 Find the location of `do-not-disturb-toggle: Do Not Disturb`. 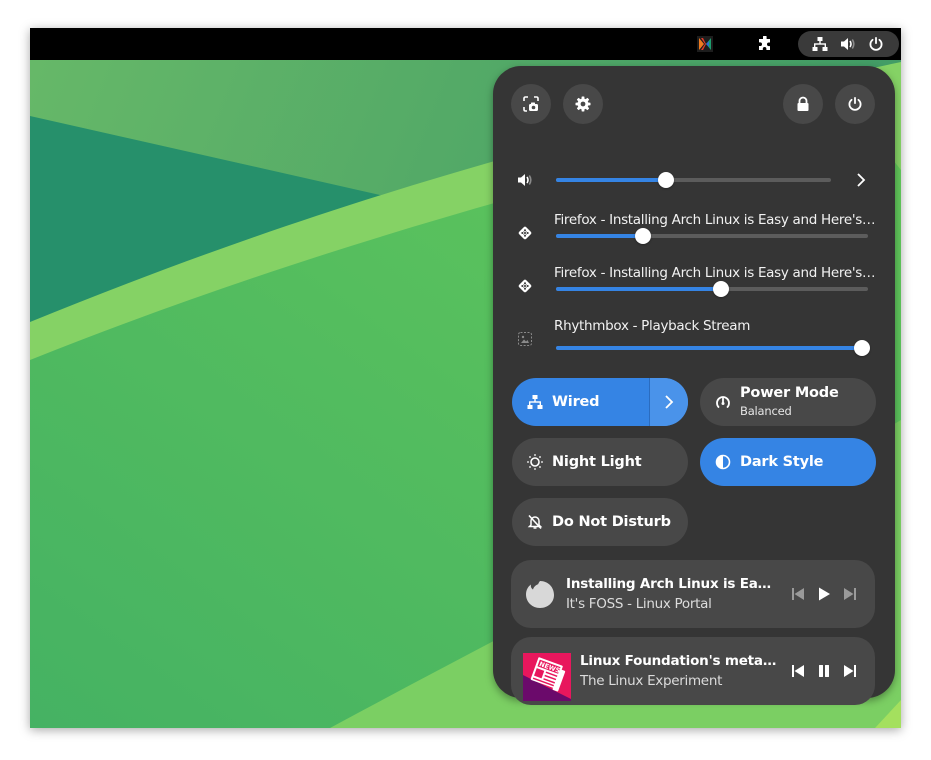

do-not-disturb-toggle: Do Not Disturb is located at coordinates (600, 522).